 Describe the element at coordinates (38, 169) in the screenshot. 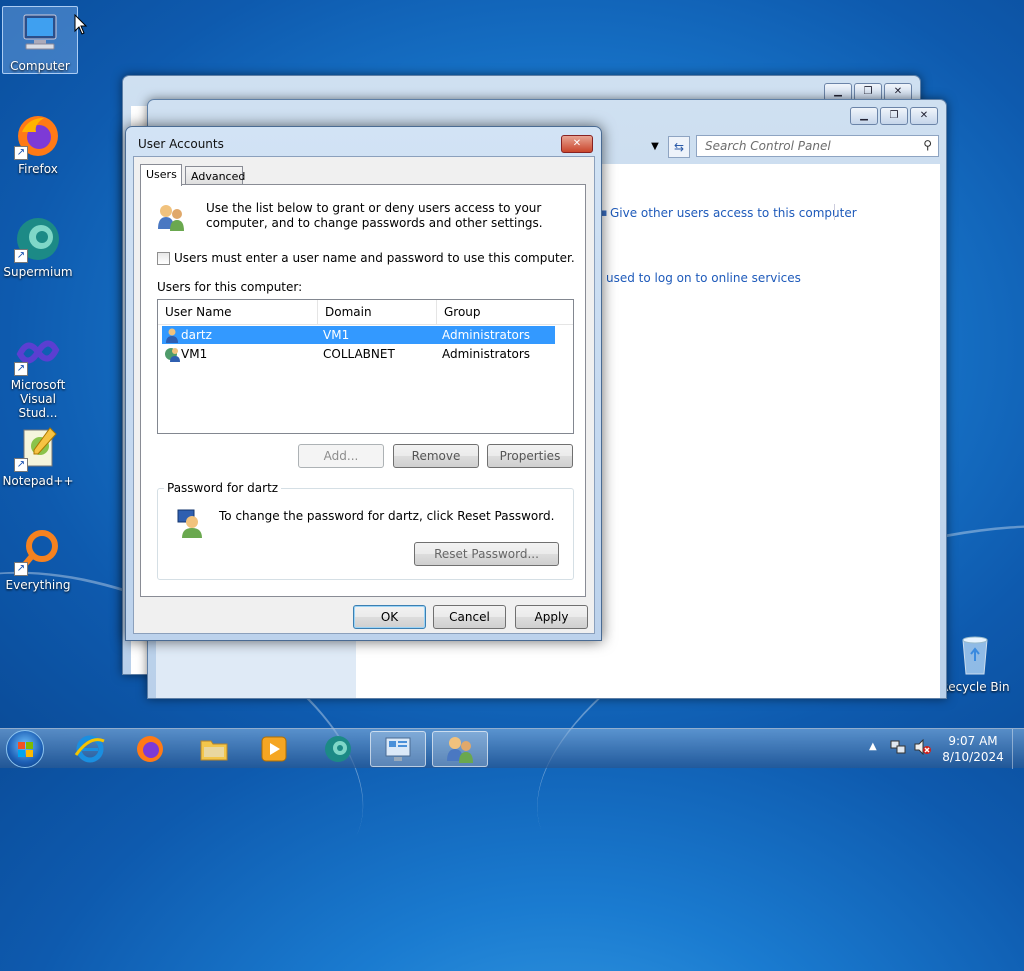

I see `desktop-icon-label: Firefox` at that location.